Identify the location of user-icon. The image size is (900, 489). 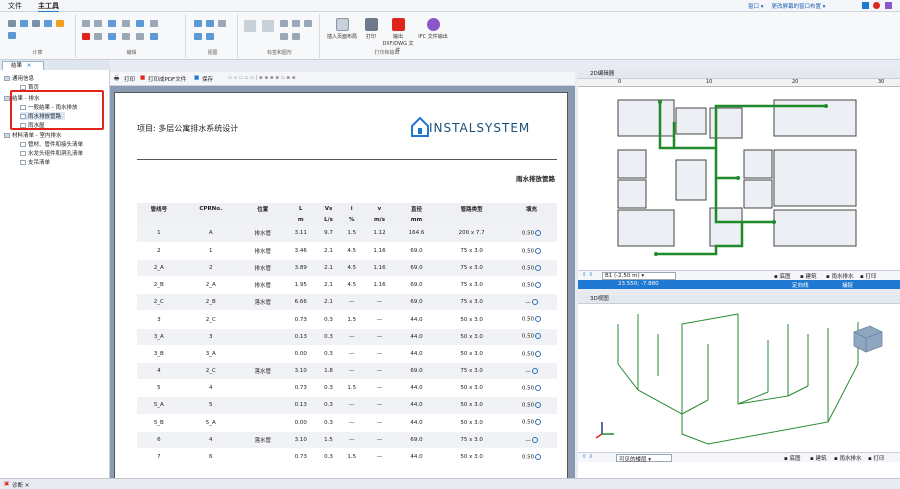
(888, 5).